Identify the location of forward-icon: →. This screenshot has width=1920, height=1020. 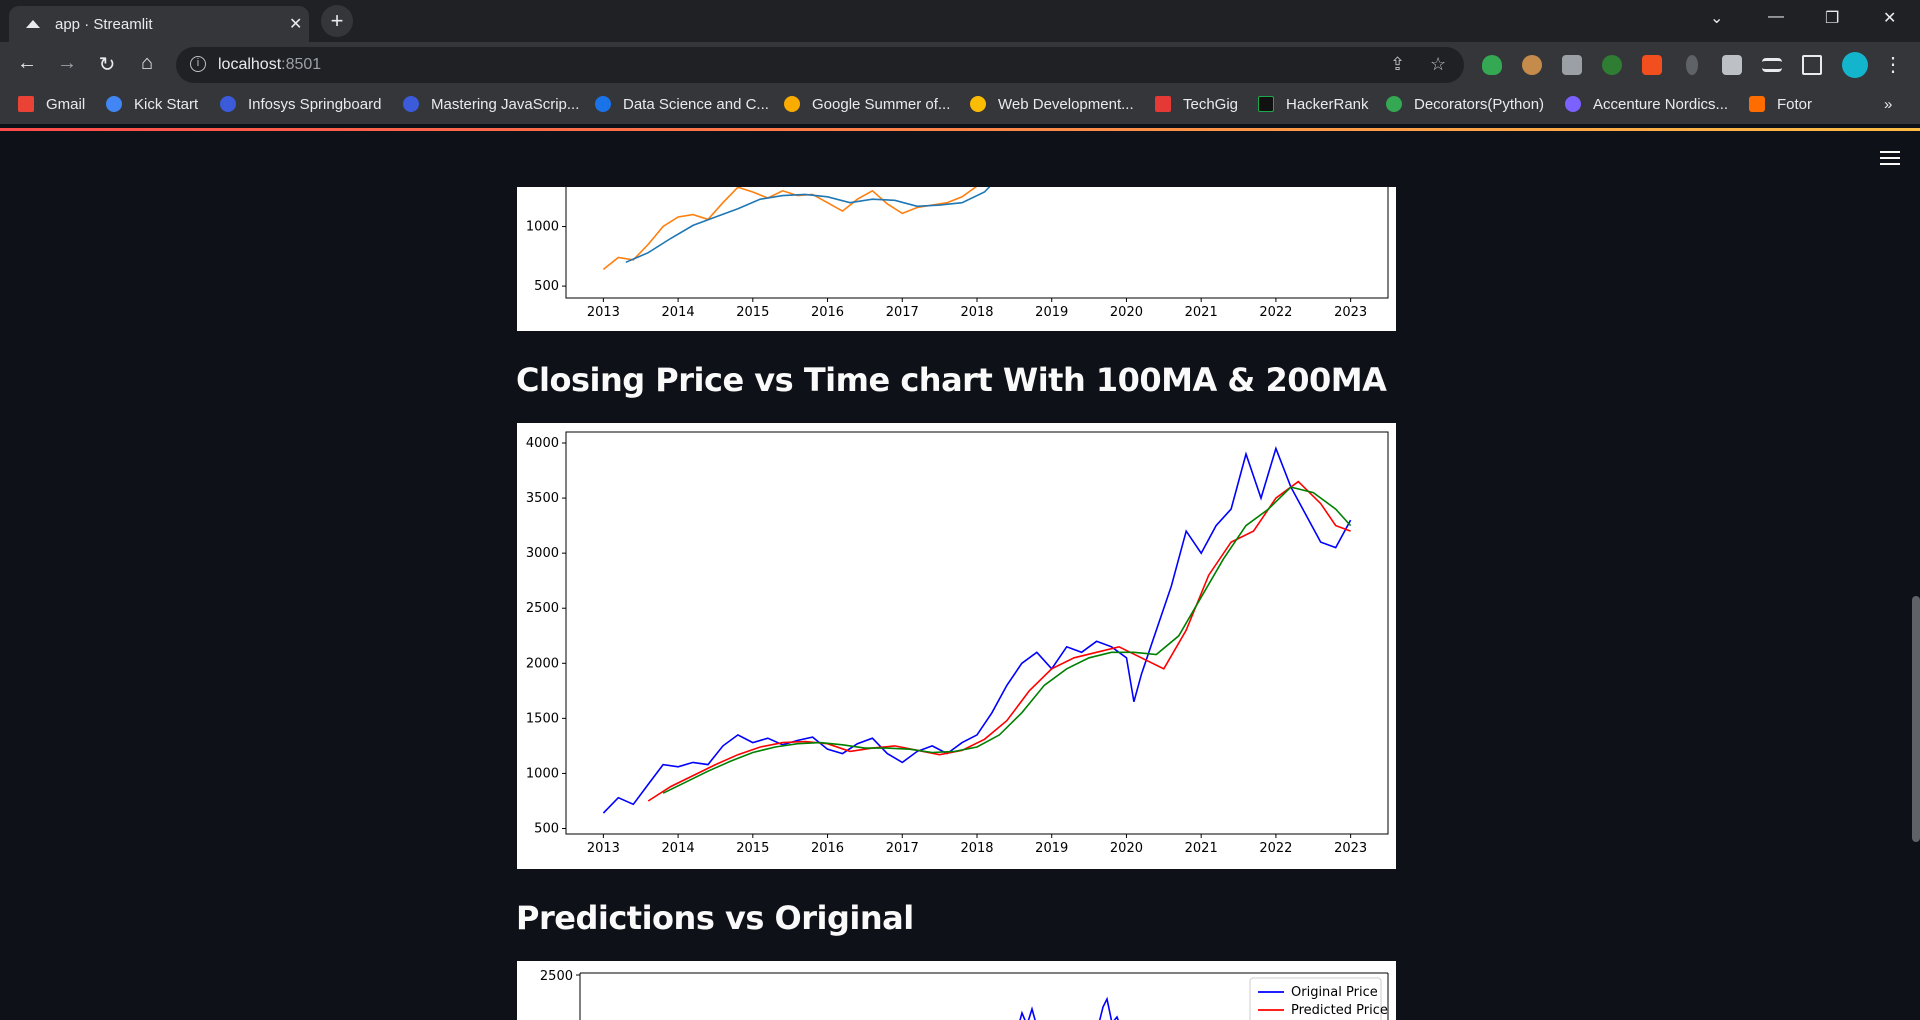
(67, 63).